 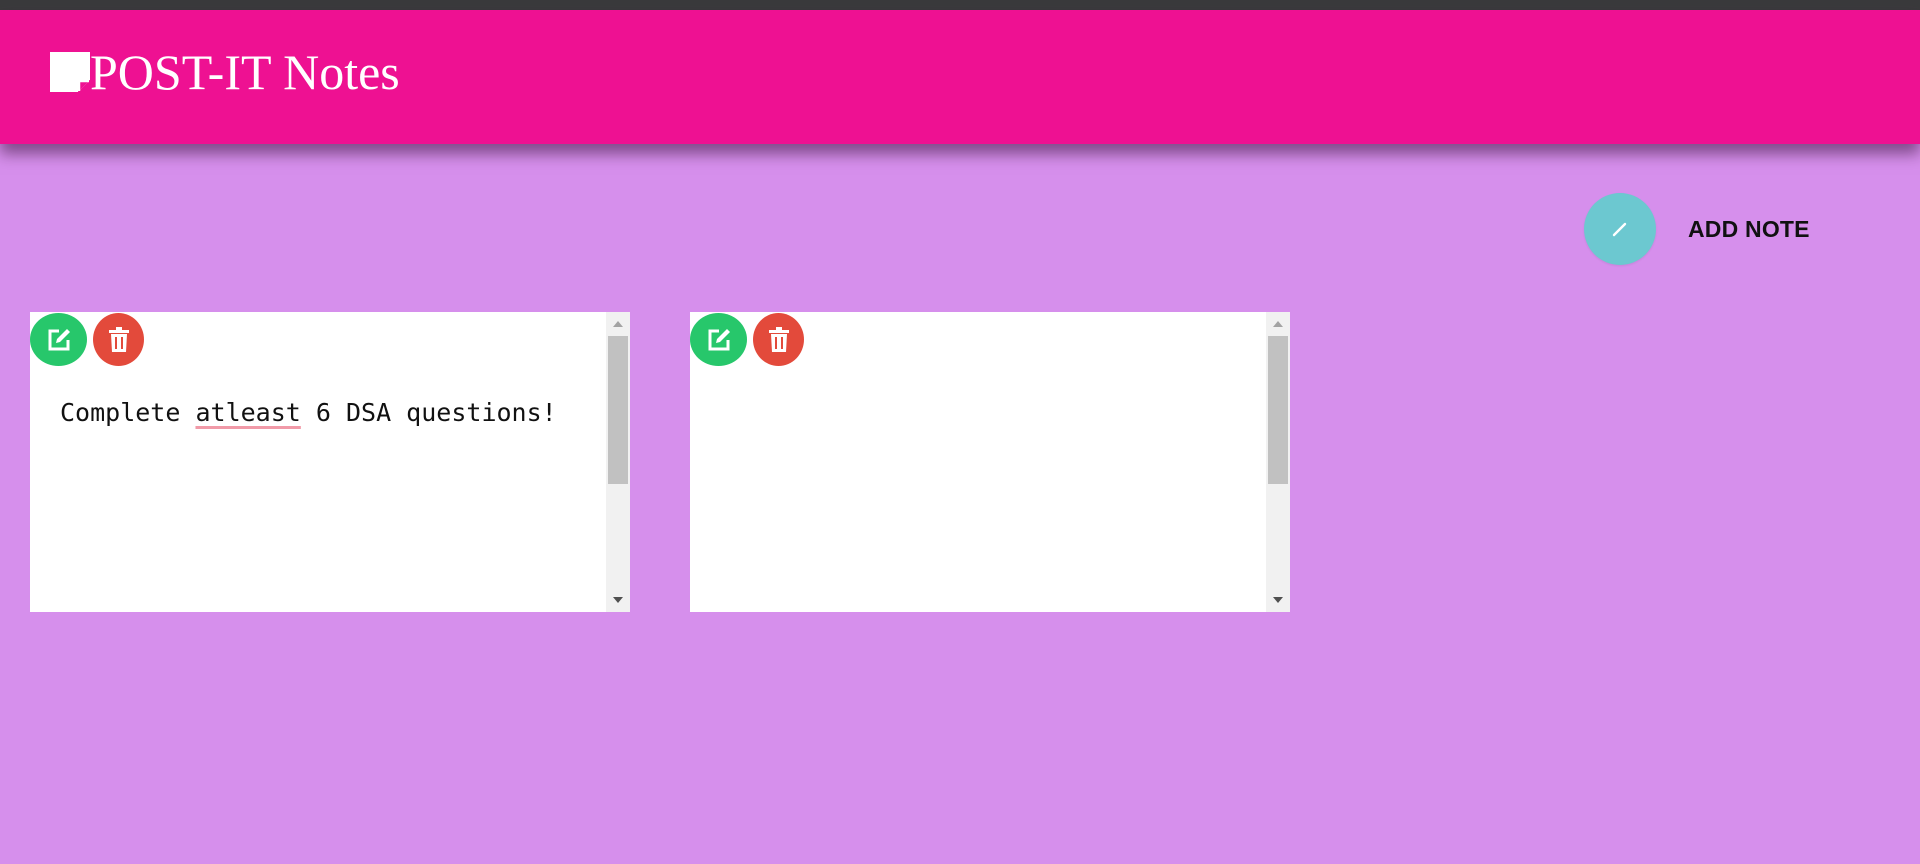 I want to click on note-text: Complete atleast 6 DSA questions!, so click(x=320, y=412).